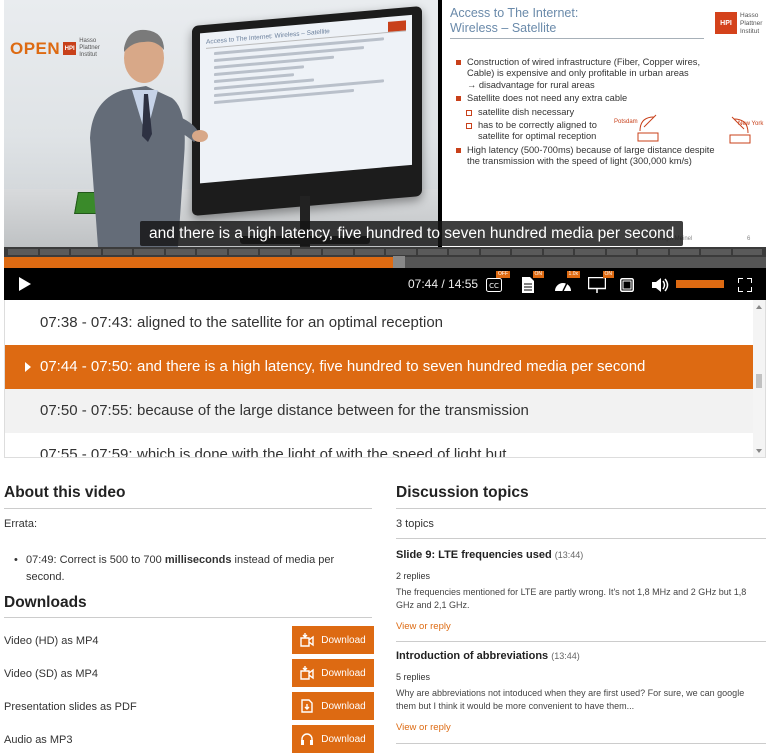  I want to click on topic-replies: 2 replies, so click(413, 576).